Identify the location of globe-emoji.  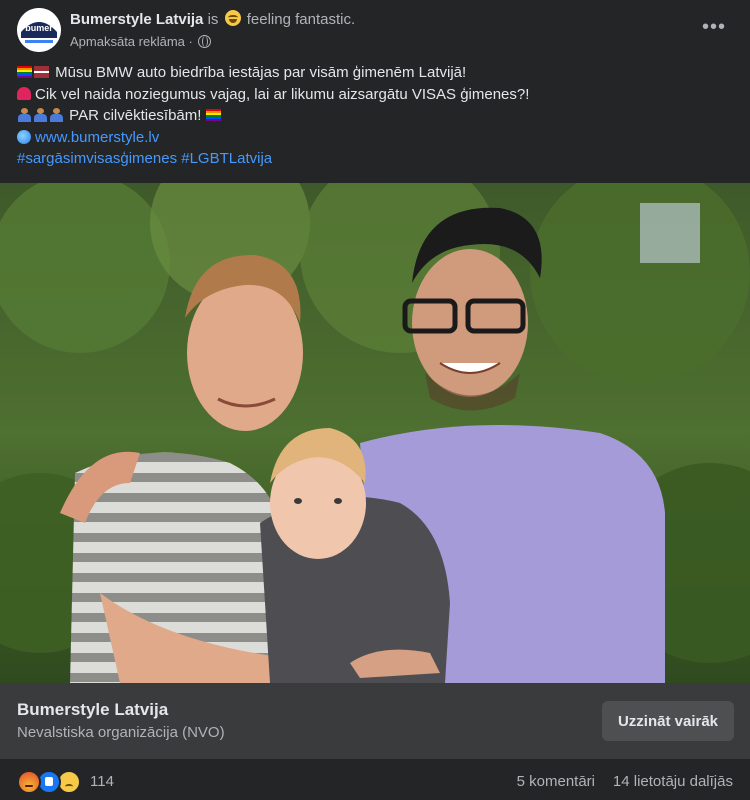
(24, 136).